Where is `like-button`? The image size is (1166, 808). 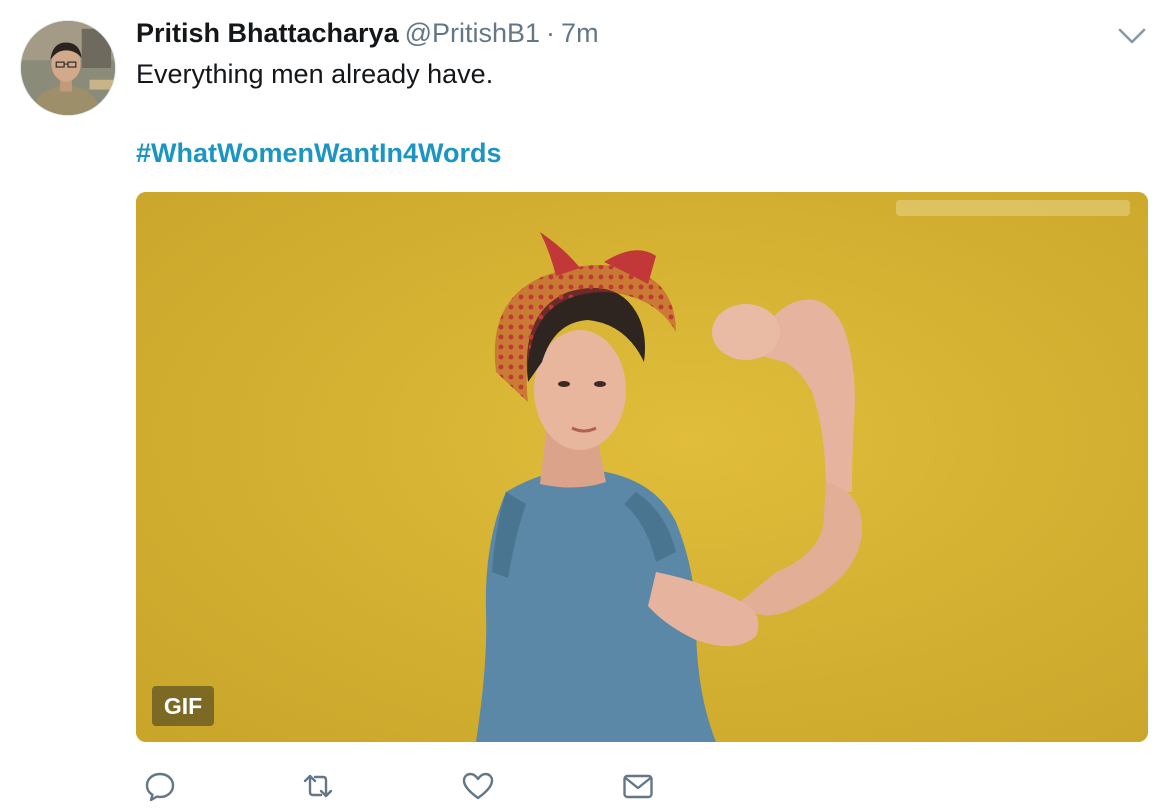 like-button is located at coordinates (478, 786).